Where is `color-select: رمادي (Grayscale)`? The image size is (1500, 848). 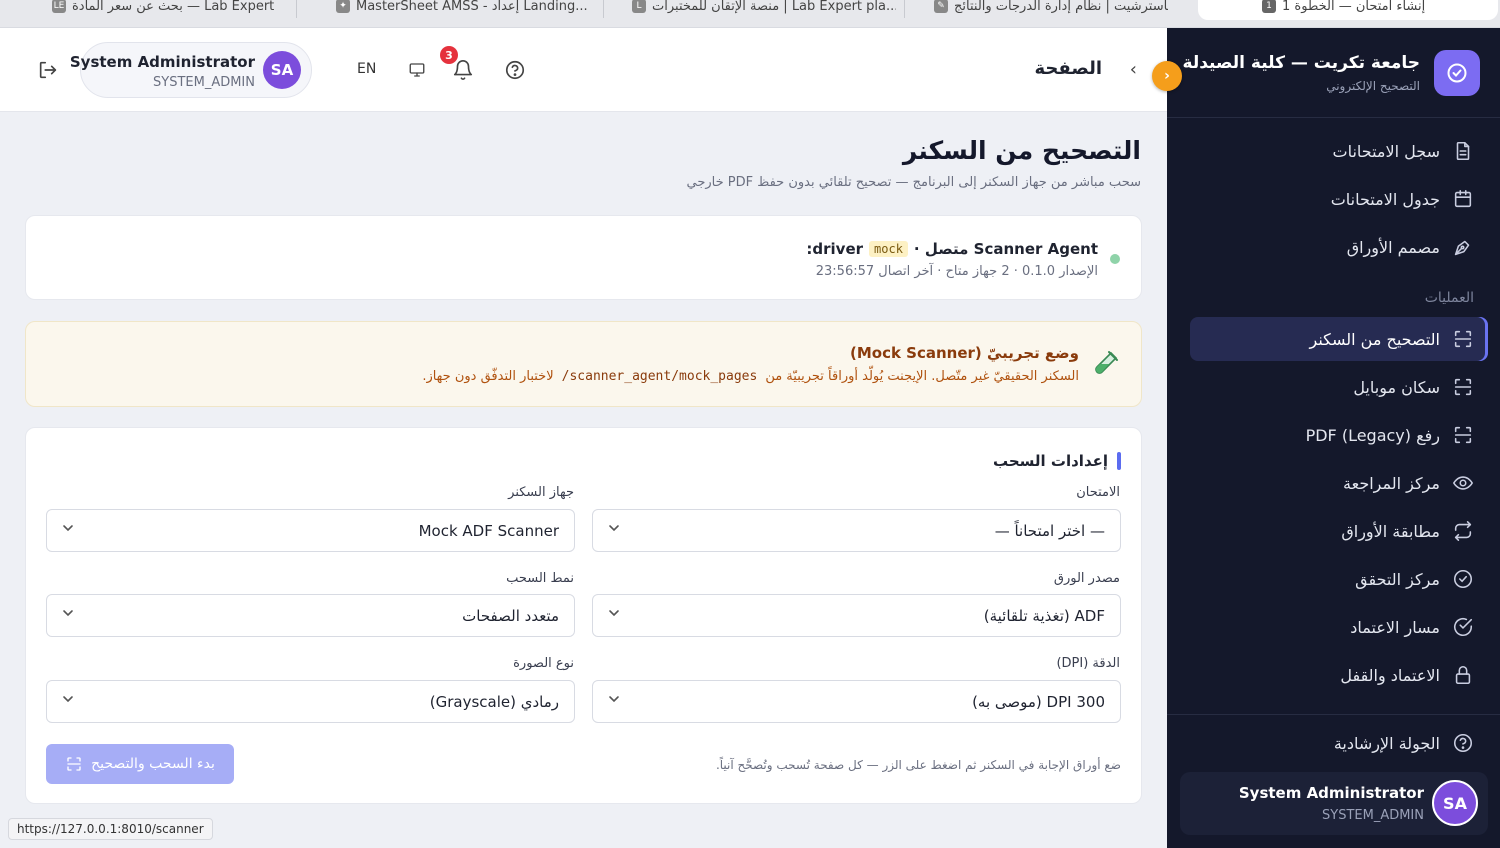 color-select: رمادي (Grayscale) is located at coordinates (310, 701).